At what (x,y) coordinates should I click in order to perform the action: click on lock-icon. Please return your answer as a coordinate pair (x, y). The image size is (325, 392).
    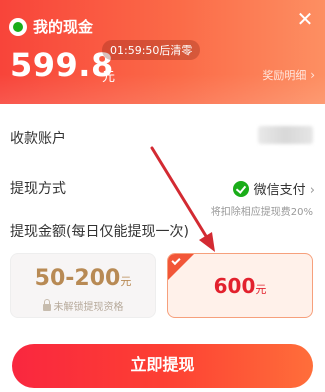
    Looking at the image, I should click on (46, 305).